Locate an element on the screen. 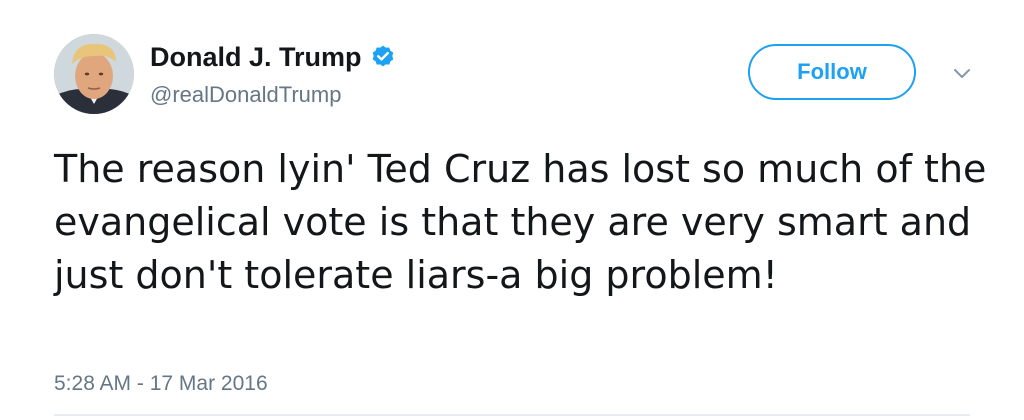 The image size is (1024, 420). profile-photo-icon is located at coordinates (94, 74).